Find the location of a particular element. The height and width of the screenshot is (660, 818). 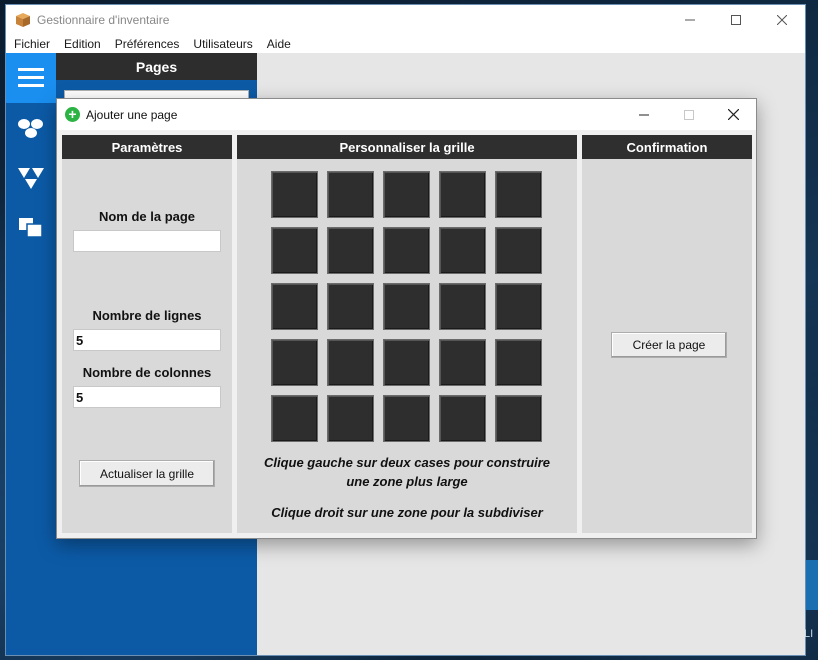

page-name-input is located at coordinates (147, 241).